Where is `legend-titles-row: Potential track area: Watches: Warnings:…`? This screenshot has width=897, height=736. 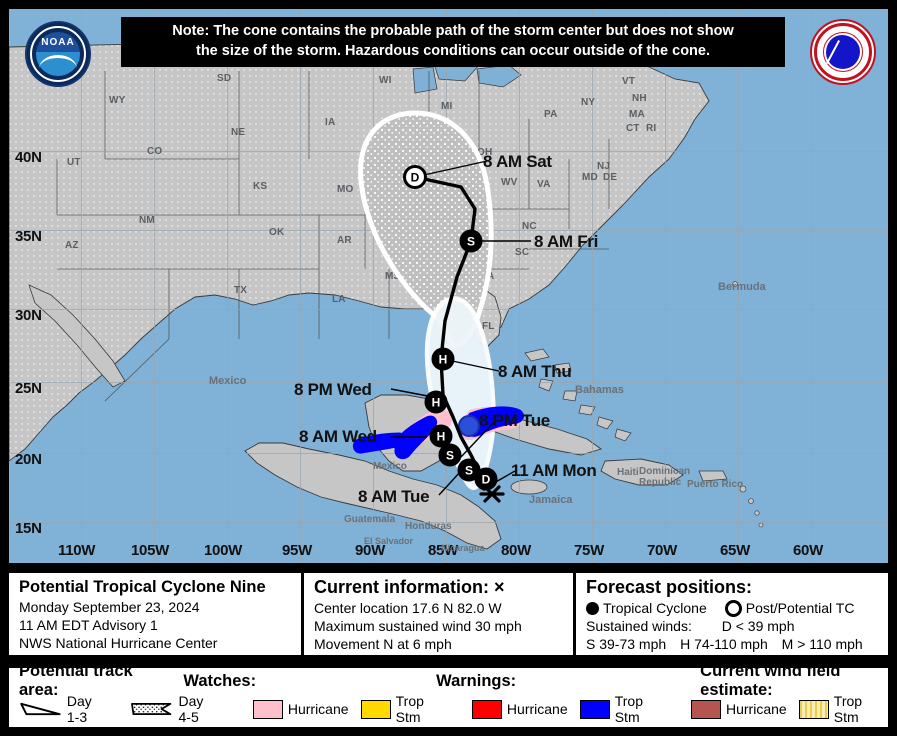
legend-titles-row: Potential track area: Watches: Warnings:… is located at coordinates (448, 680).